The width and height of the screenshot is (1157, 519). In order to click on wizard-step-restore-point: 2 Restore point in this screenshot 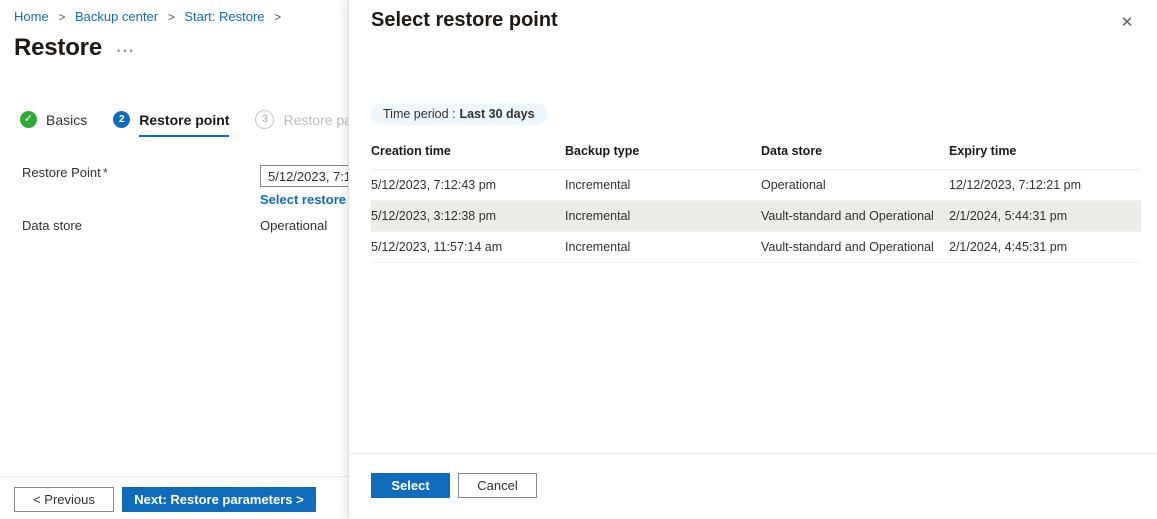, I will do `click(171, 124)`.